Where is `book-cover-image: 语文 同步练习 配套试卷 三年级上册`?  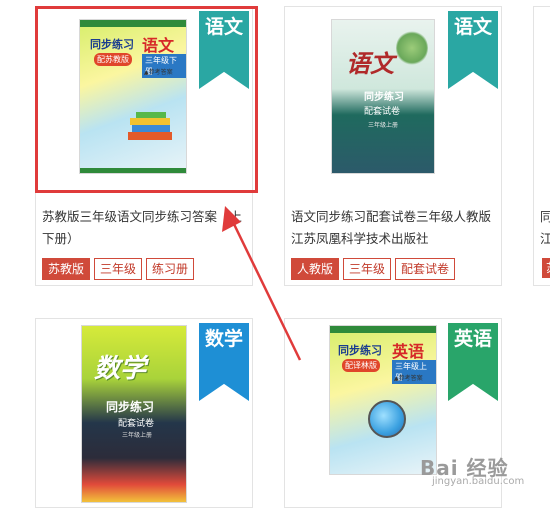 book-cover-image: 语文 同步练习 配套试卷 三年级上册 is located at coordinates (383, 96).